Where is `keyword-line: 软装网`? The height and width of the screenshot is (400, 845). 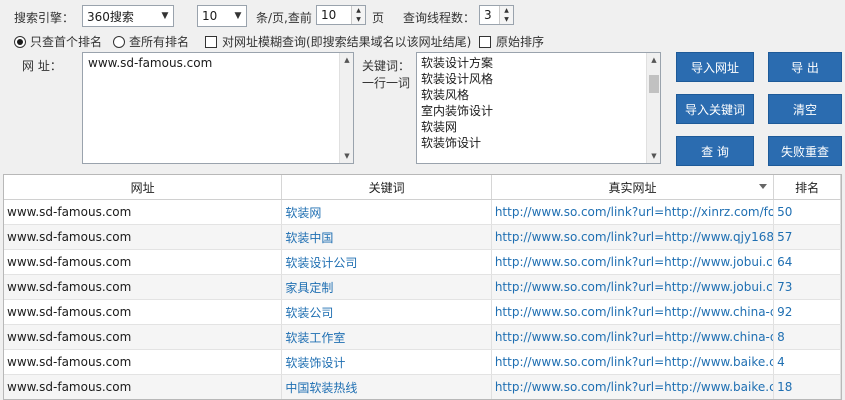
keyword-line: 软装网 is located at coordinates (439, 127).